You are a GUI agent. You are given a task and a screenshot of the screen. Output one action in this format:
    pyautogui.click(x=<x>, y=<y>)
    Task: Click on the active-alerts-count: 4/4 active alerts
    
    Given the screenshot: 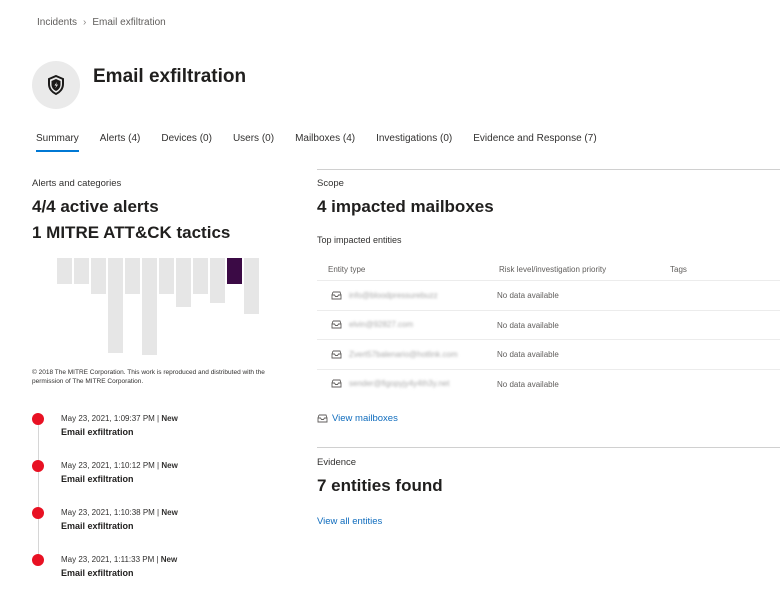 What is the action you would take?
    pyautogui.click(x=95, y=206)
    